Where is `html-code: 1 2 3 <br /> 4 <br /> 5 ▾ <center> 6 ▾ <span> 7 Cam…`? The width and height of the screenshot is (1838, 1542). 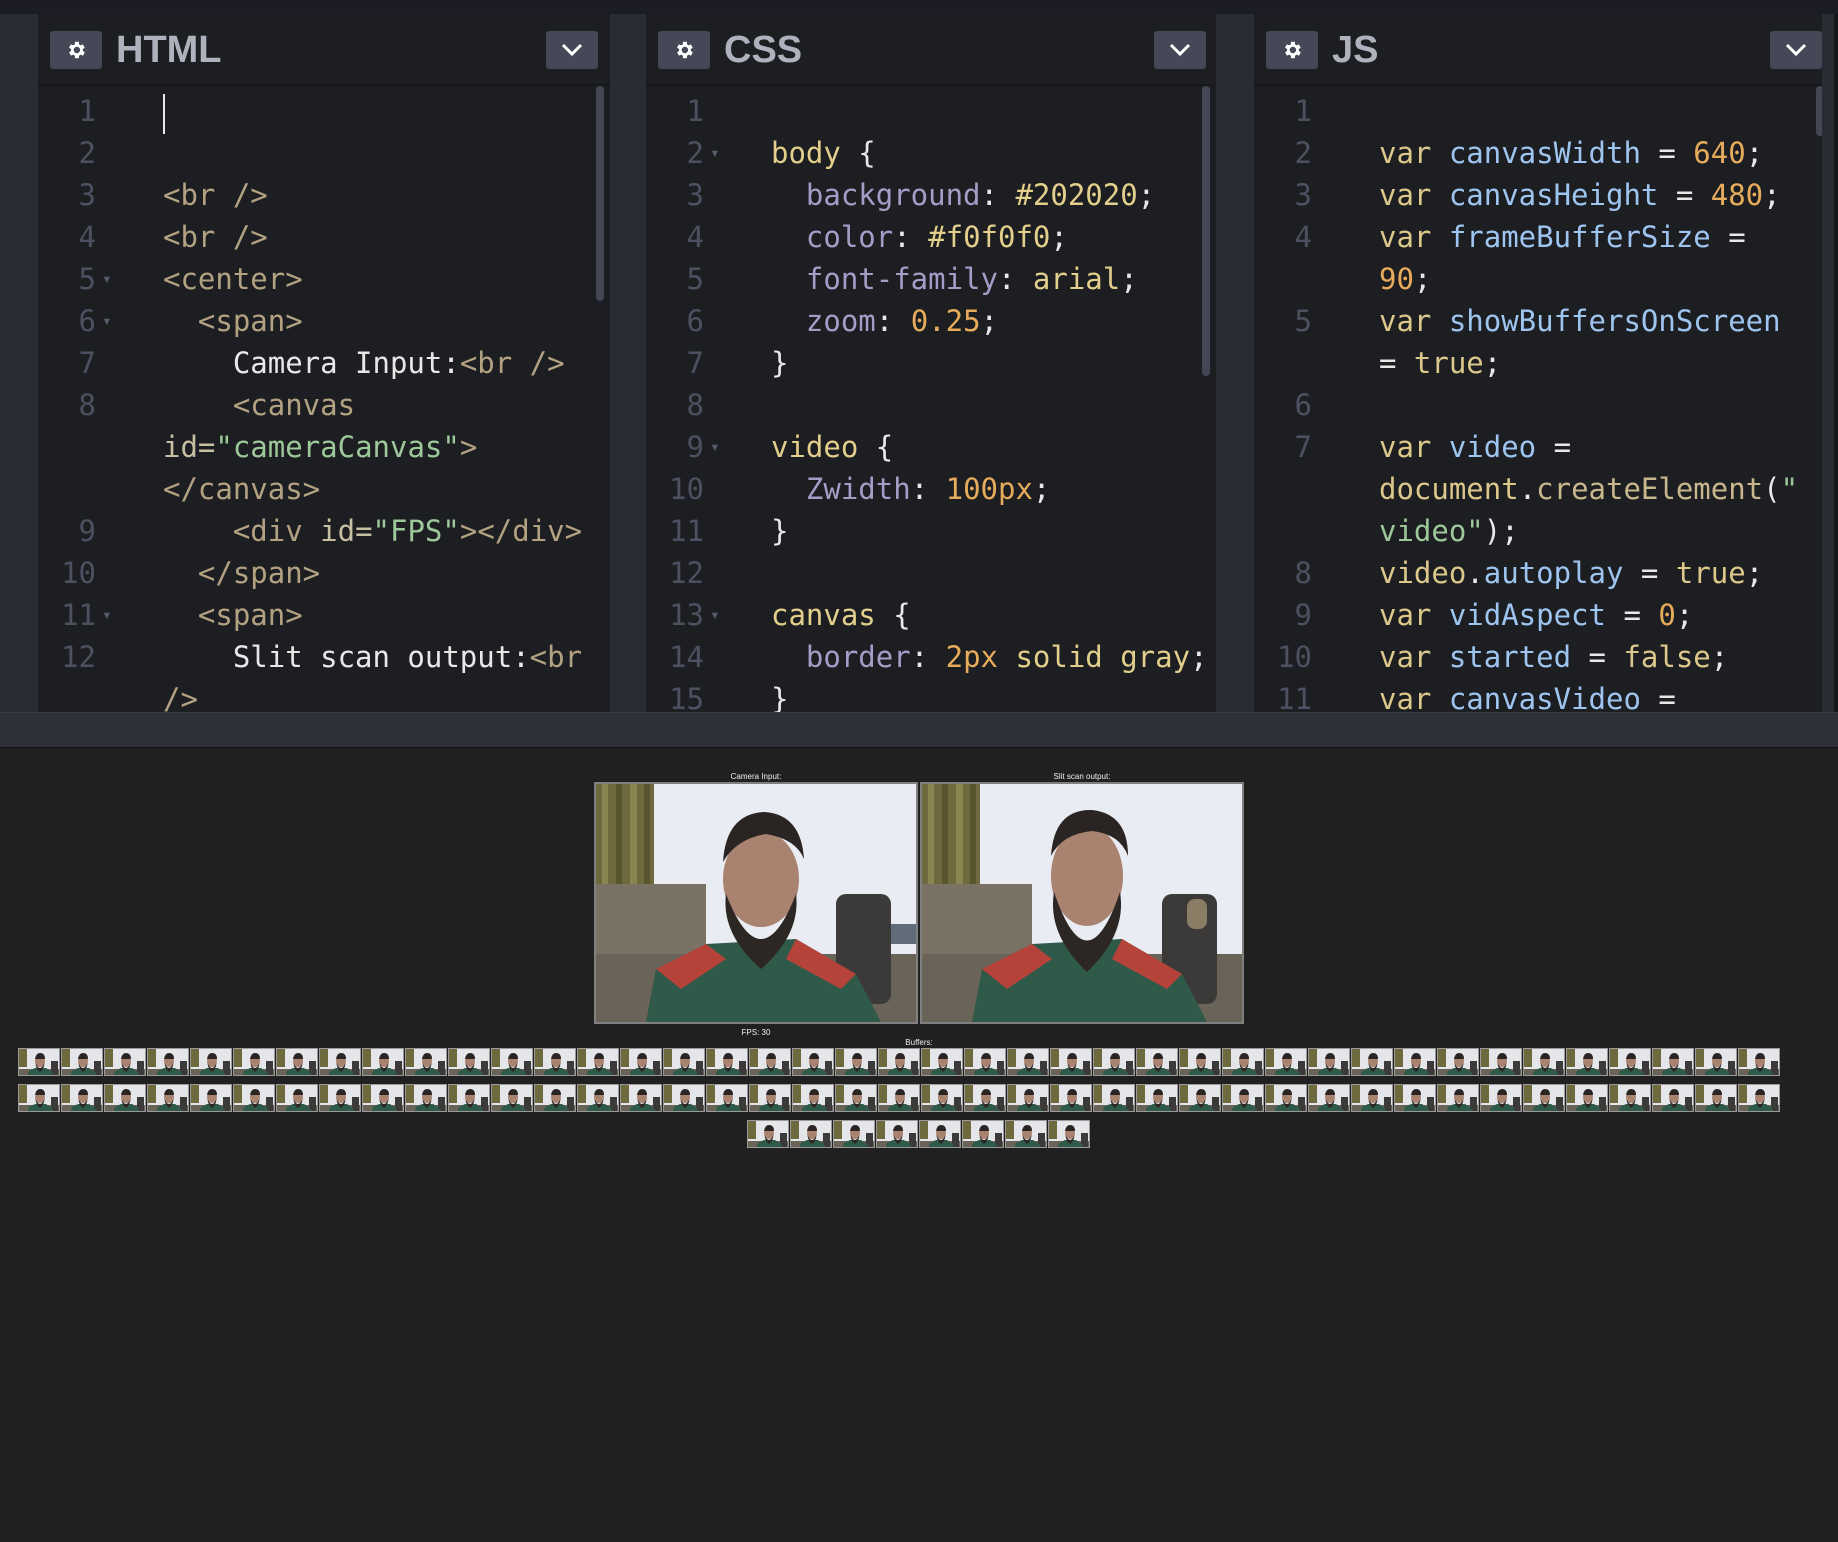 html-code: 1 2 3 <br /> 4 <br /> 5 ▾ <center> 6 ▾ <span> 7 Cam… is located at coordinates (324, 399).